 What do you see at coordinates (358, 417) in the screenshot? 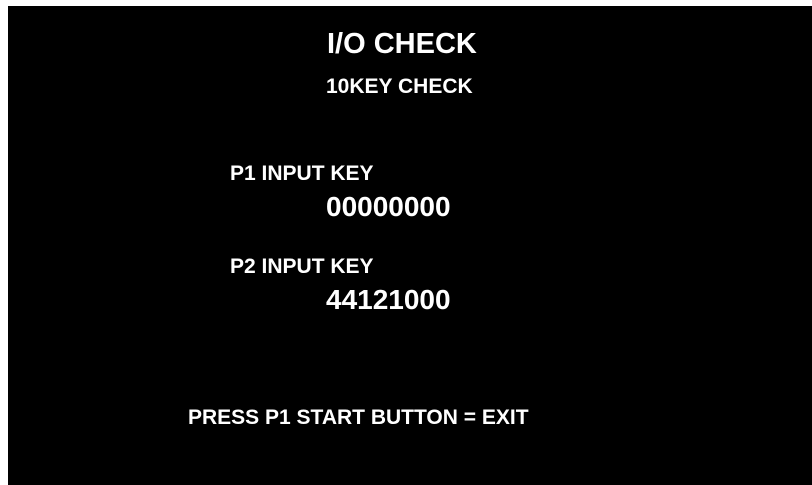
I see `exit-instruction: PRESS P1 START BUTTON = EXIT` at bounding box center [358, 417].